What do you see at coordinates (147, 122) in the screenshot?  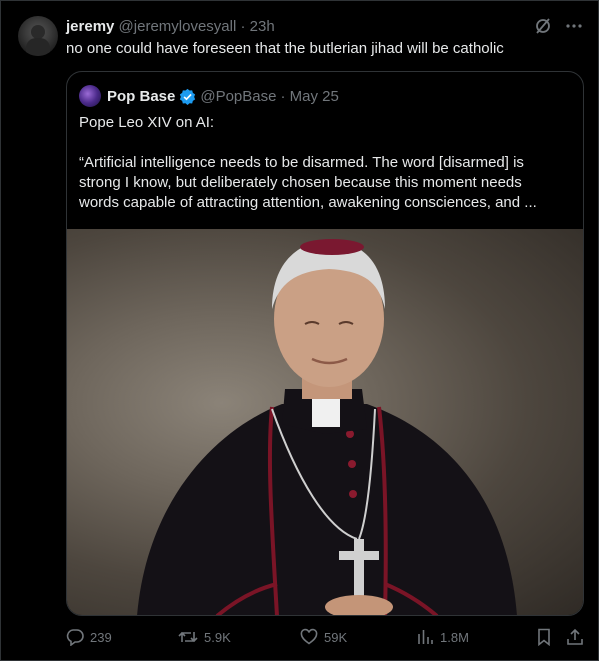 I see `quoted-text-line: Pope Leo XIV on AI:` at bounding box center [147, 122].